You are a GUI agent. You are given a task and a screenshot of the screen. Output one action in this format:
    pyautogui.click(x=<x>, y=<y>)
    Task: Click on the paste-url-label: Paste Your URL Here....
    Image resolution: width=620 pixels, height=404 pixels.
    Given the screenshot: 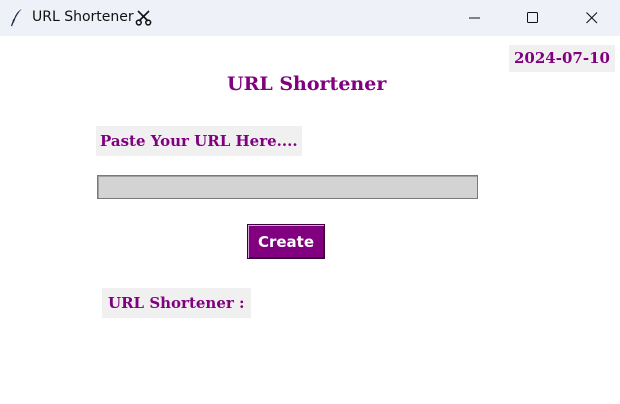 What is the action you would take?
    pyautogui.click(x=199, y=141)
    